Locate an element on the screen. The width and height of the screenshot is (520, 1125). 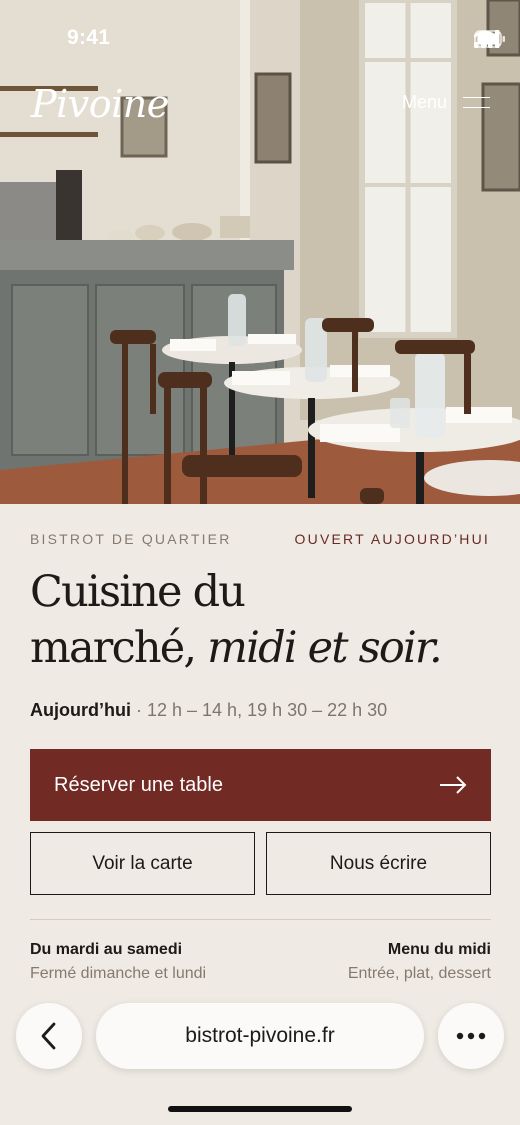
browser-toolbar: bistrot-pivoine.fr is located at coordinates (260, 1056).